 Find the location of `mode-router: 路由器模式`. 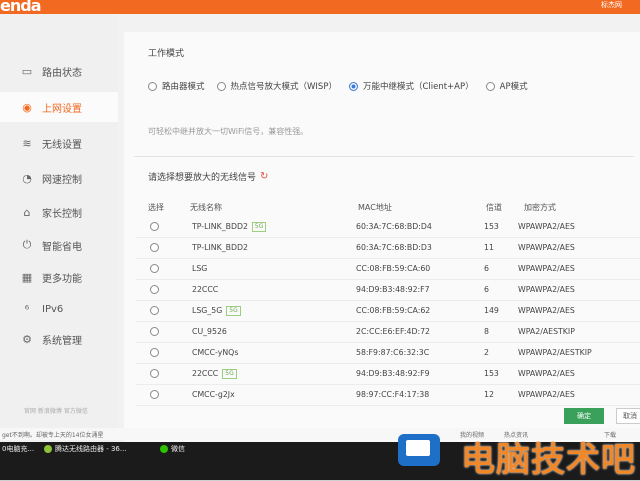

mode-router: 路由器模式 is located at coordinates (176, 86).